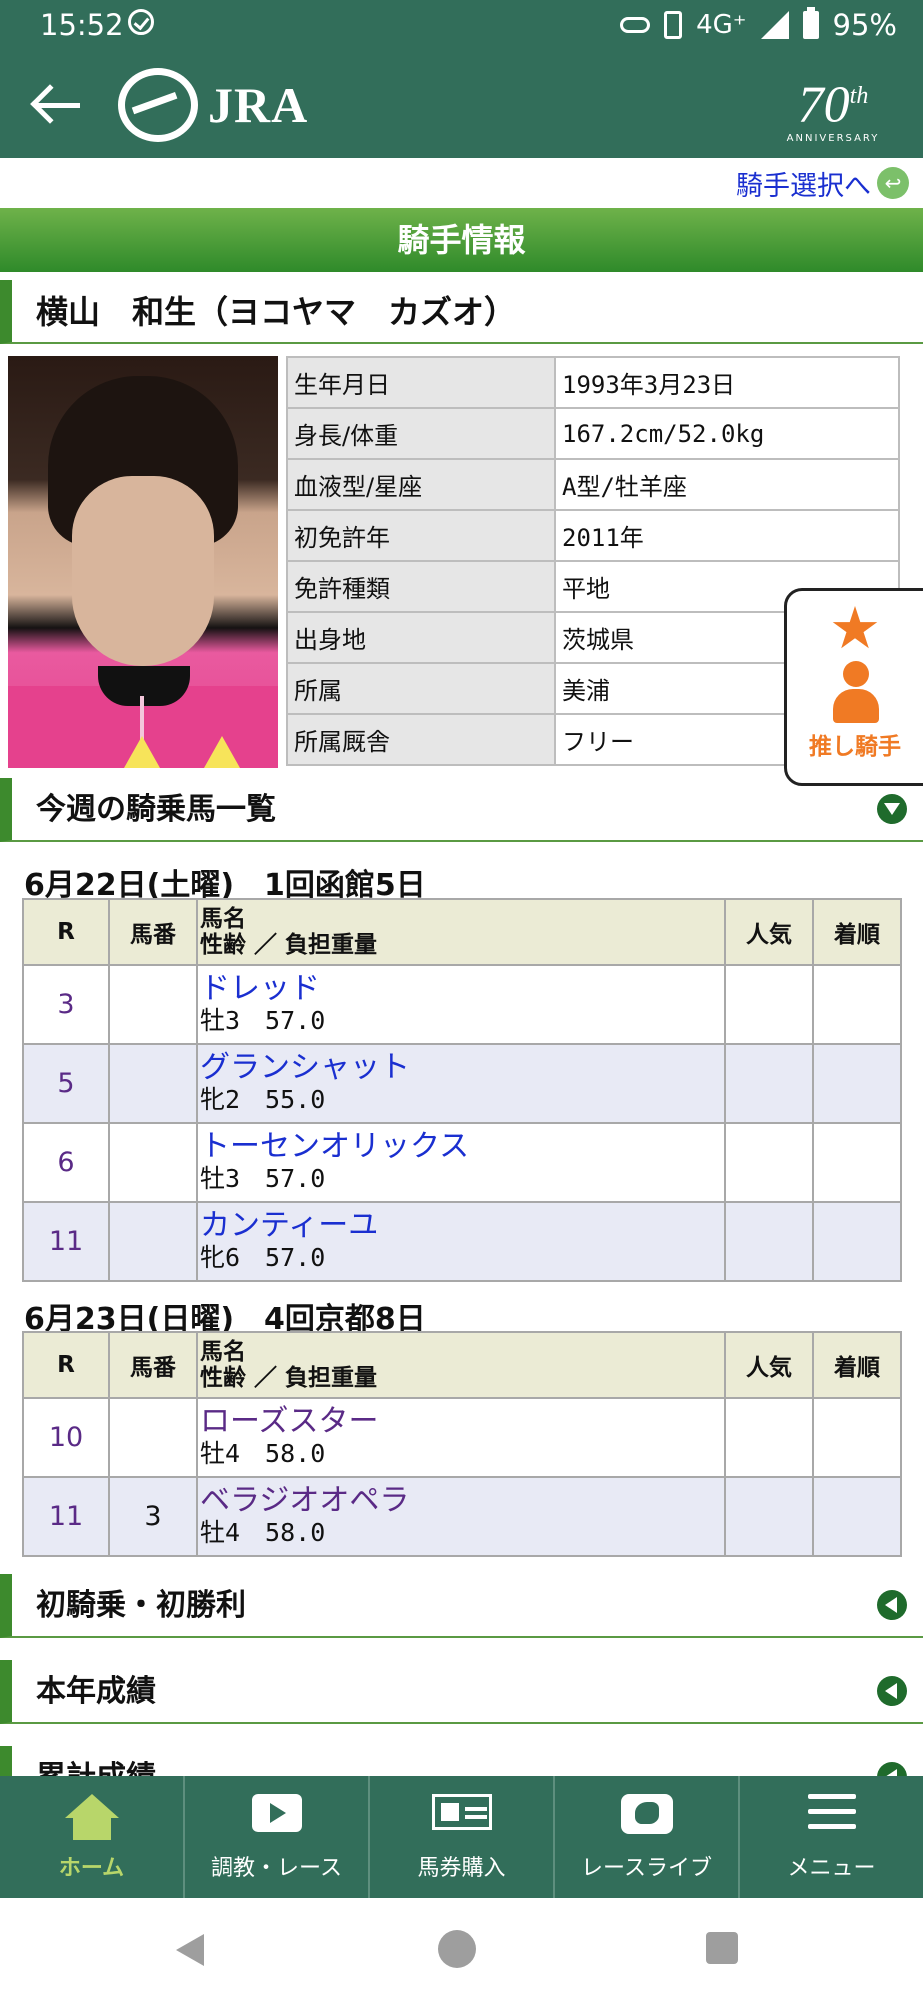 The height and width of the screenshot is (2000, 923). Describe the element at coordinates (855, 693) in the screenshot. I see `jockey-figure-icon` at that location.